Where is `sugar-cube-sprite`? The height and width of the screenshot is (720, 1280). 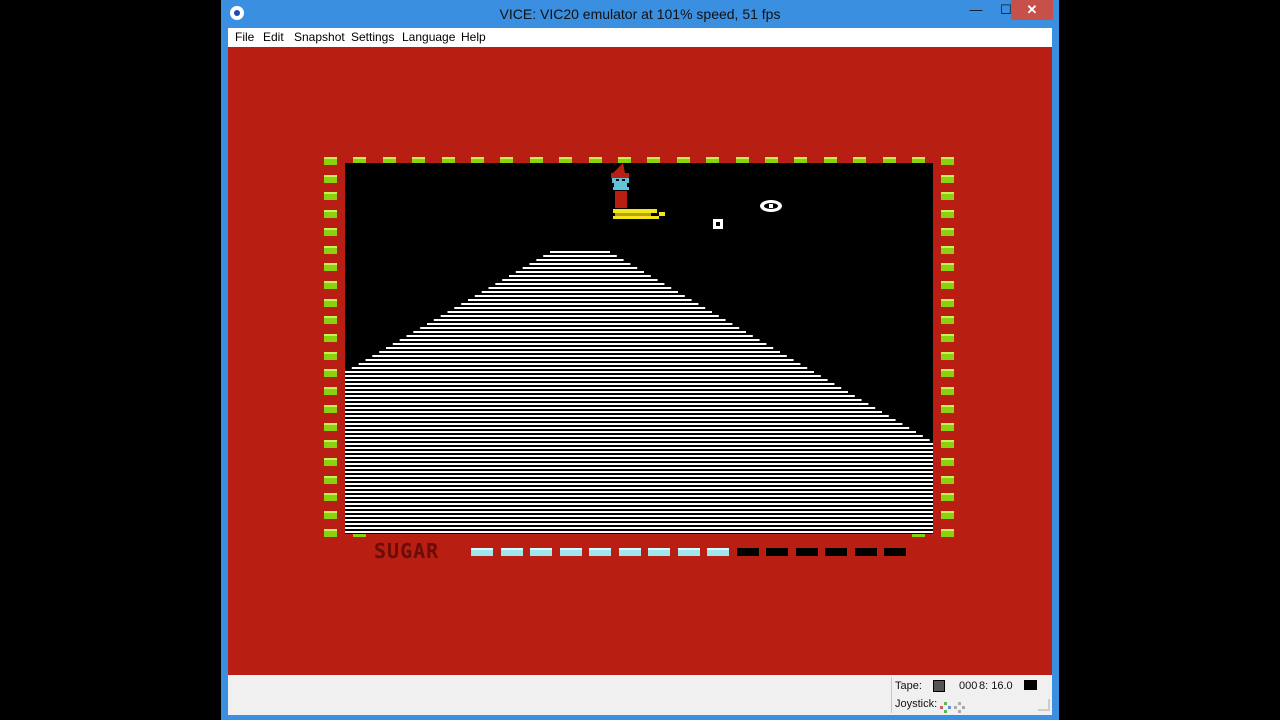
sugar-cube-sprite is located at coordinates (718, 224).